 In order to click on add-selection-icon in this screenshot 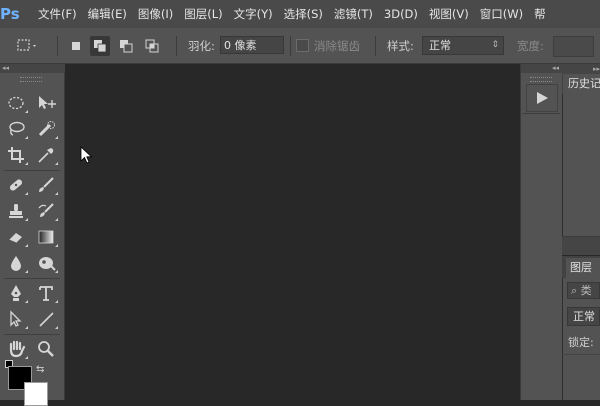, I will do `click(100, 46)`.